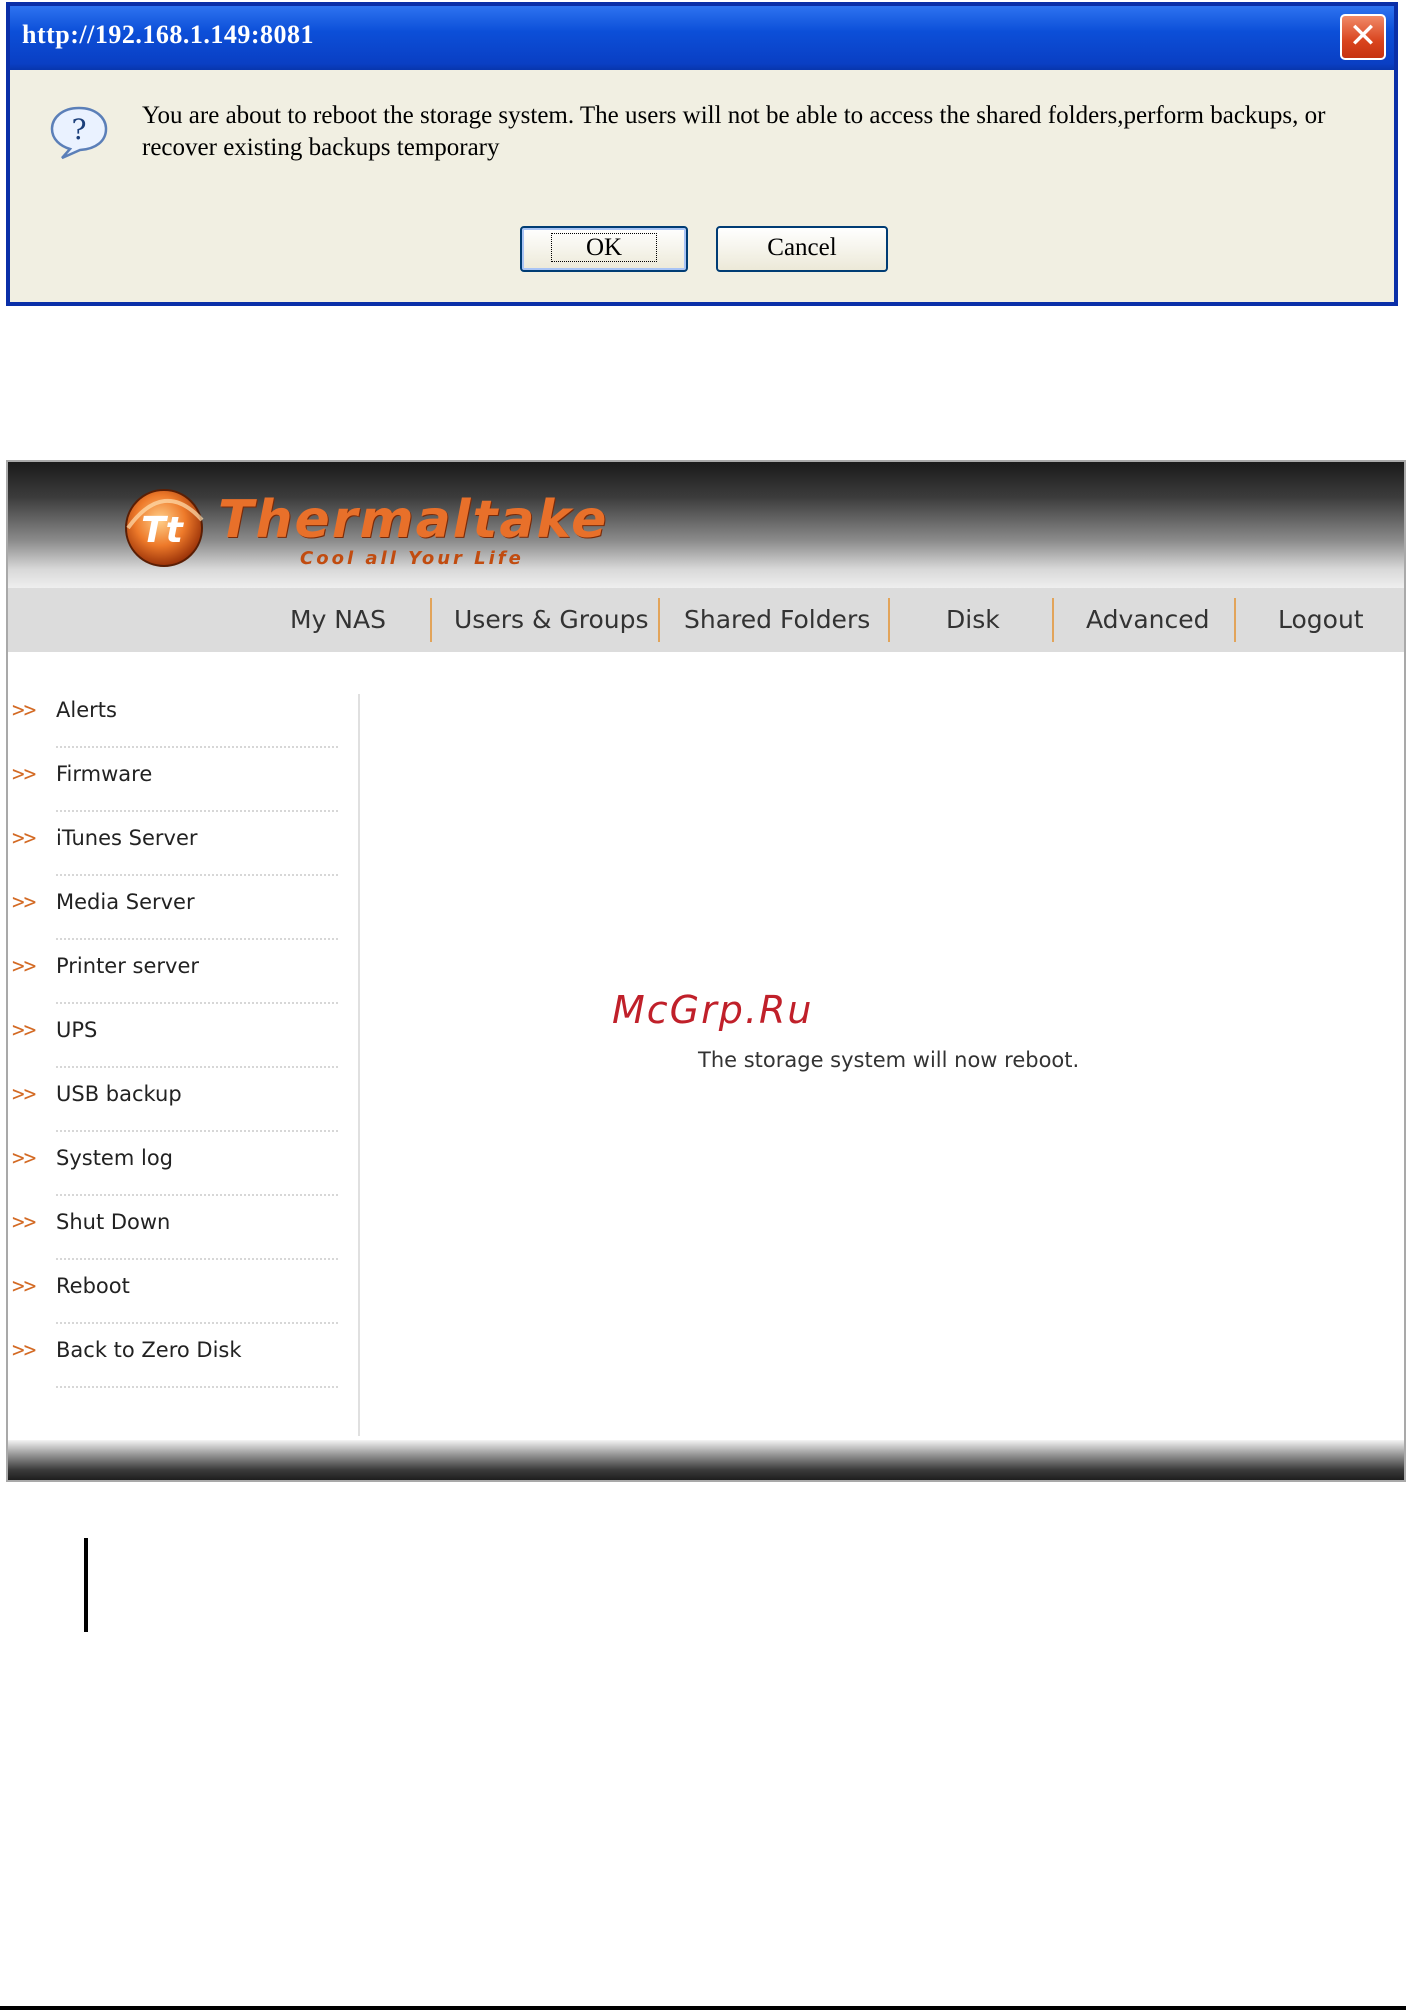 The width and height of the screenshot is (1406, 2012). Describe the element at coordinates (119, 1094) in the screenshot. I see `sidebar-item-label: USB backup` at that location.